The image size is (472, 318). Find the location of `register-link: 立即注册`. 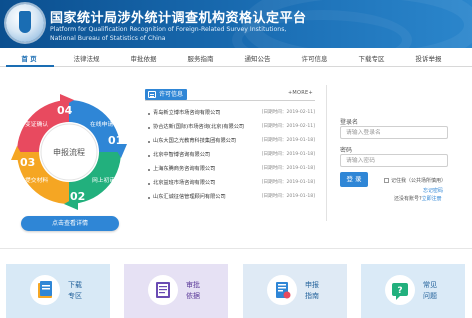

register-link: 立即注册 is located at coordinates (432, 199).